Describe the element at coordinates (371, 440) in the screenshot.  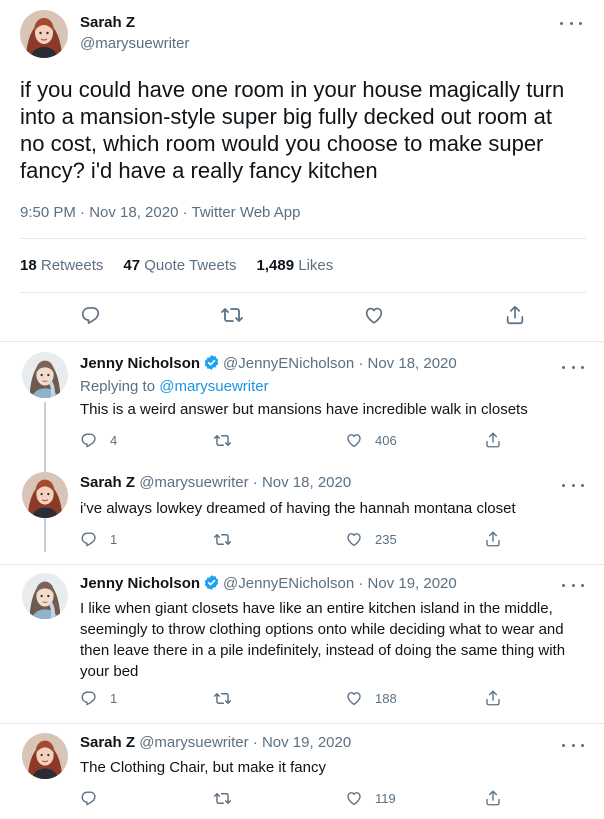
I see `like-button: 406` at that location.